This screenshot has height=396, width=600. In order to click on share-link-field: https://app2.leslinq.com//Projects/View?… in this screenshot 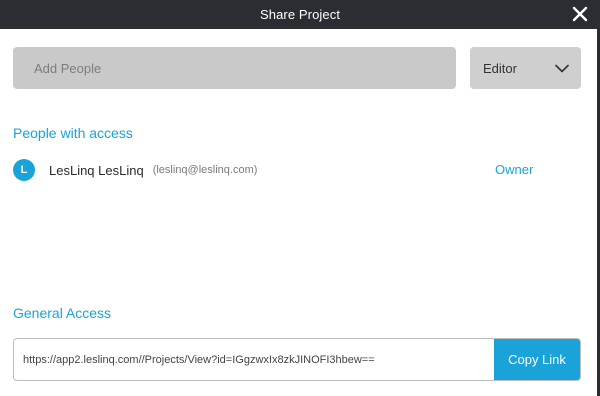, I will do `click(297, 359)`.